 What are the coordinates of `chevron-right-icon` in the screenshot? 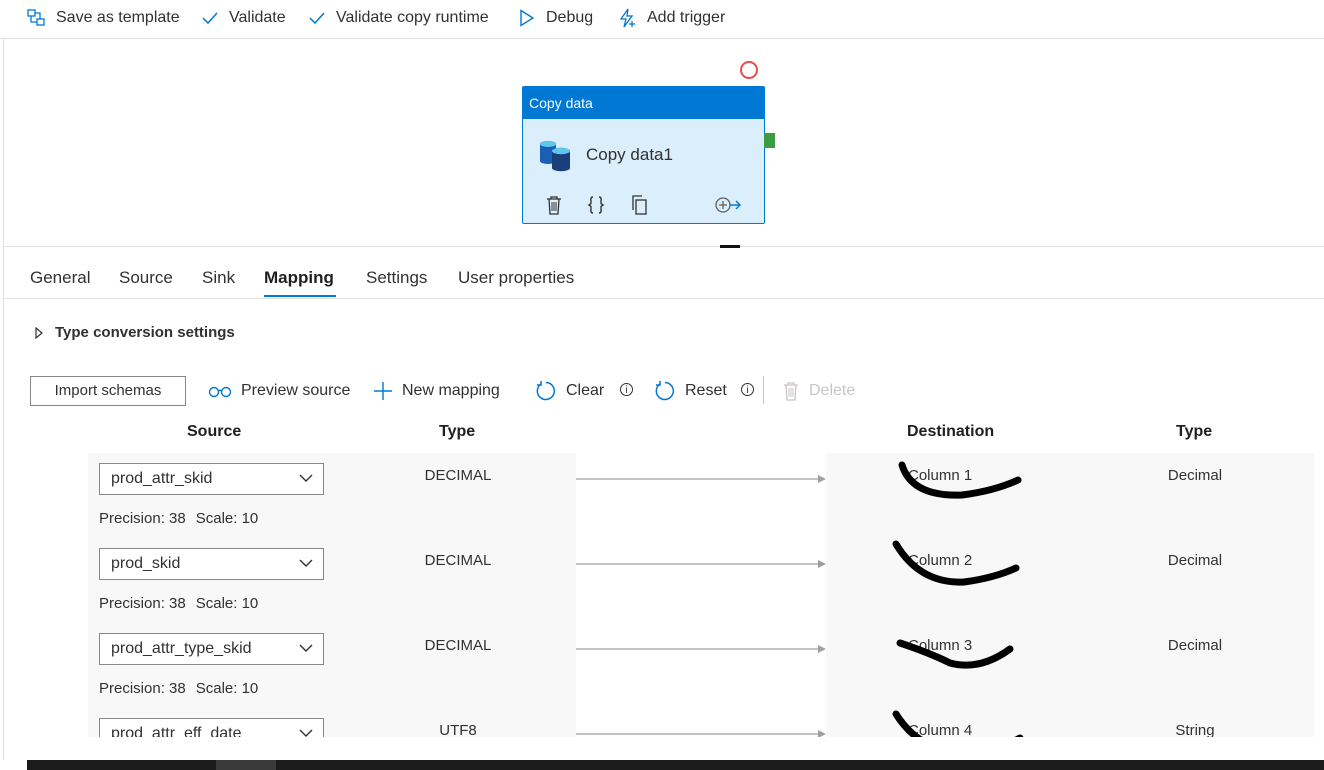 It's located at (39, 332).